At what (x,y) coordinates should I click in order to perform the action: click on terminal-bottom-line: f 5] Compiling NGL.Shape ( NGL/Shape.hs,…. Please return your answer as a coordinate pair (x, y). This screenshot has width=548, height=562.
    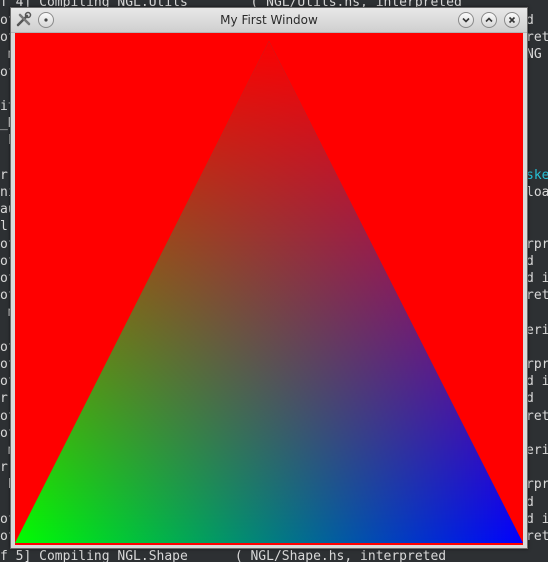
    Looking at the image, I should click on (223, 555).